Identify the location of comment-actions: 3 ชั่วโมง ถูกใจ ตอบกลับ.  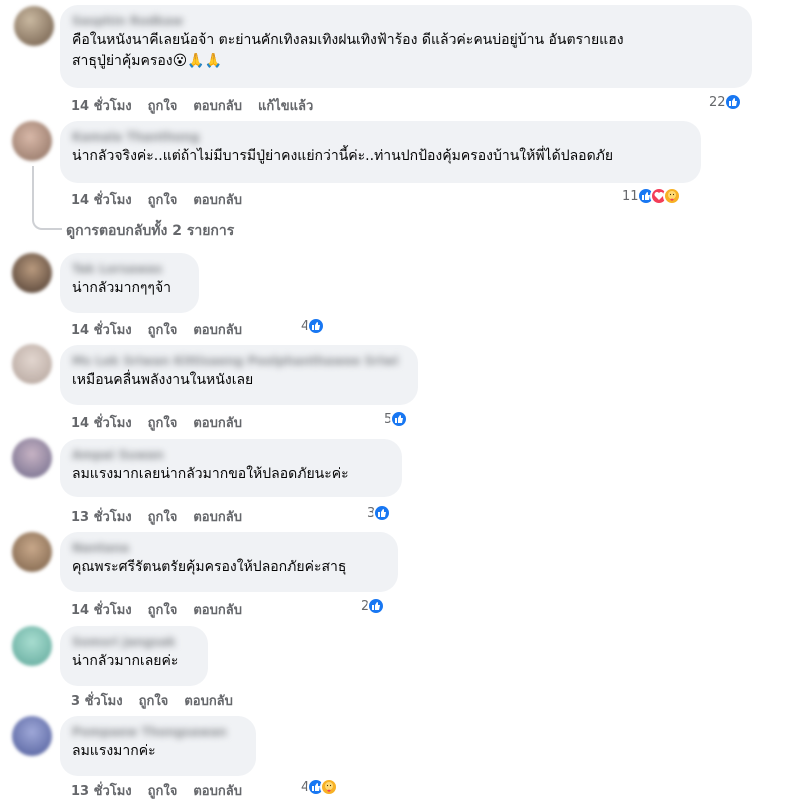
(160, 700).